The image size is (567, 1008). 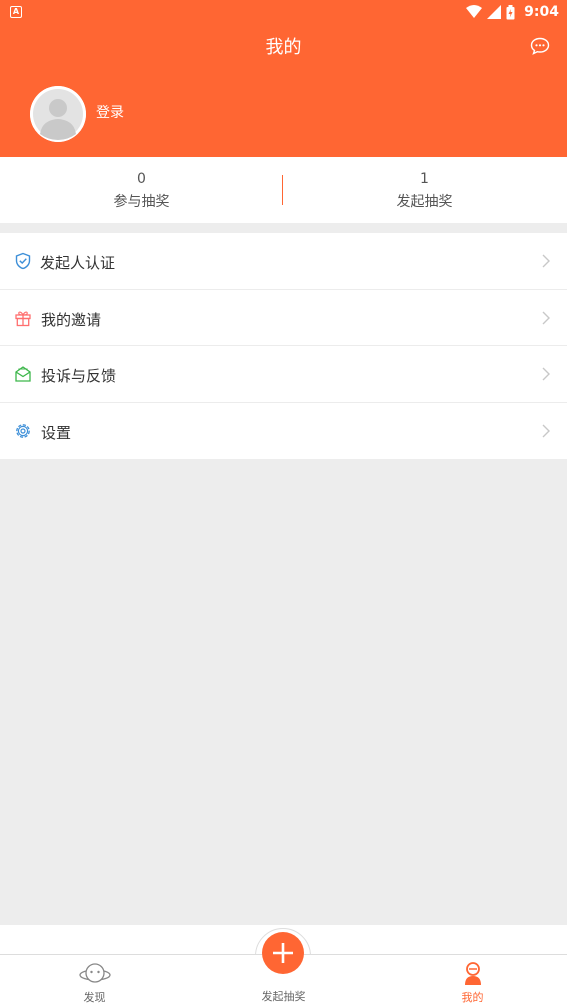 What do you see at coordinates (472, 997) in the screenshot?
I see `tab-mine-label: 我的` at bounding box center [472, 997].